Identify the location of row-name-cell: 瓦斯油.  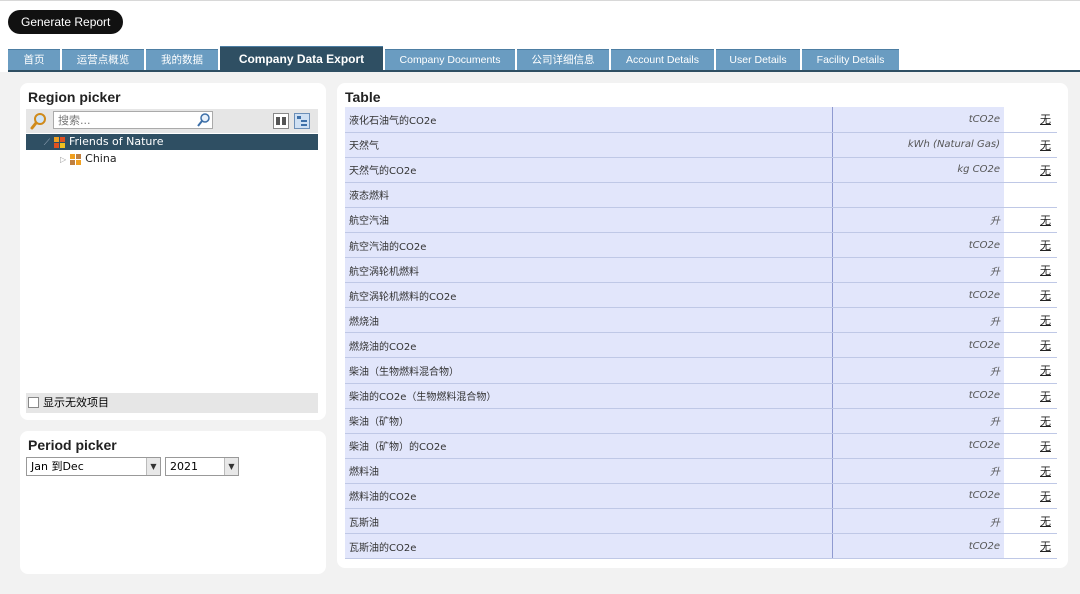
(589, 521).